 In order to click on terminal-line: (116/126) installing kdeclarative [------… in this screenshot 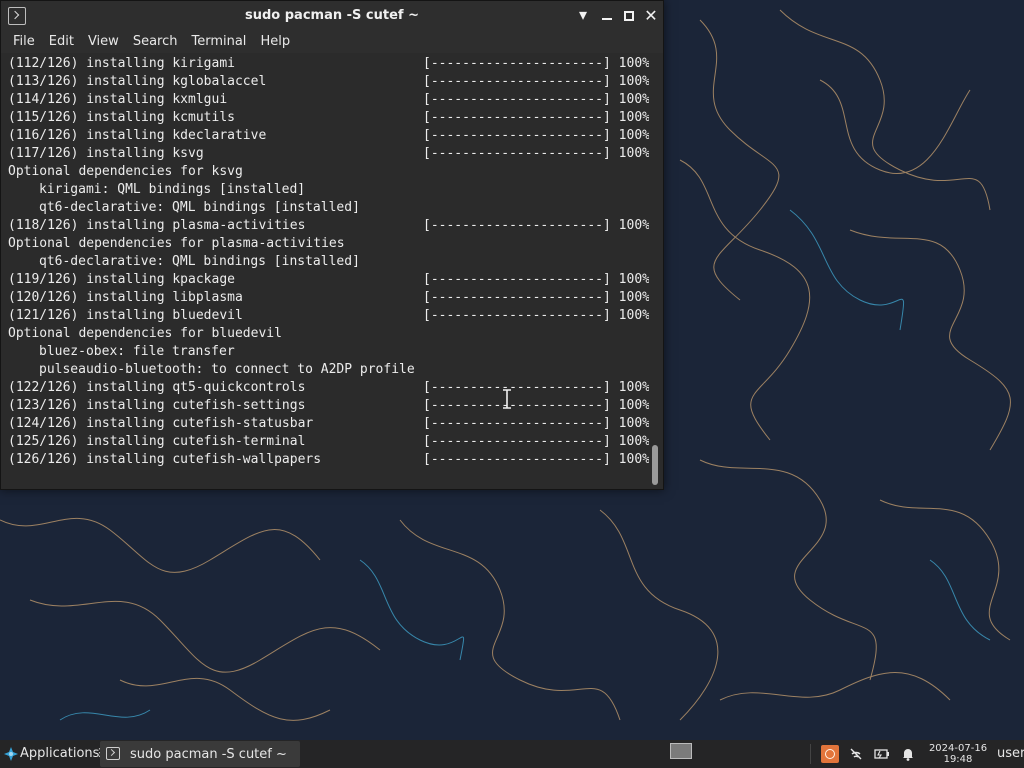, I will do `click(328, 136)`.